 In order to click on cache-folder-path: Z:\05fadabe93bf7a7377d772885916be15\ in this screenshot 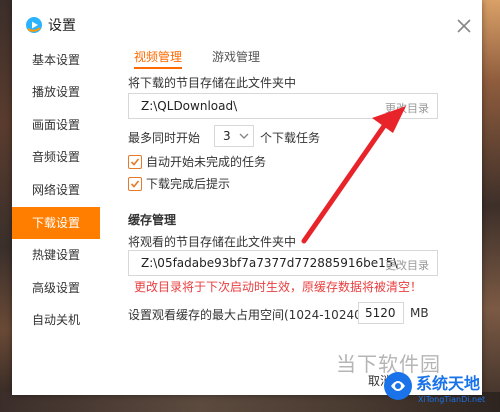, I will do `click(269, 263)`.